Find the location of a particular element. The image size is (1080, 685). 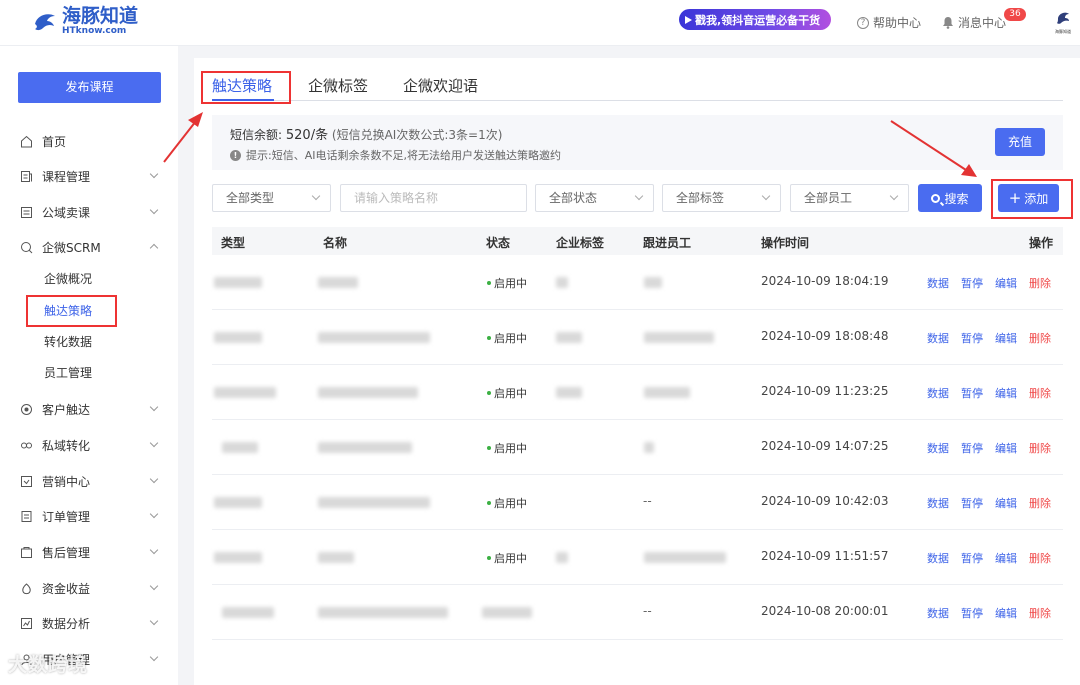

private-icon is located at coordinates (26, 445).